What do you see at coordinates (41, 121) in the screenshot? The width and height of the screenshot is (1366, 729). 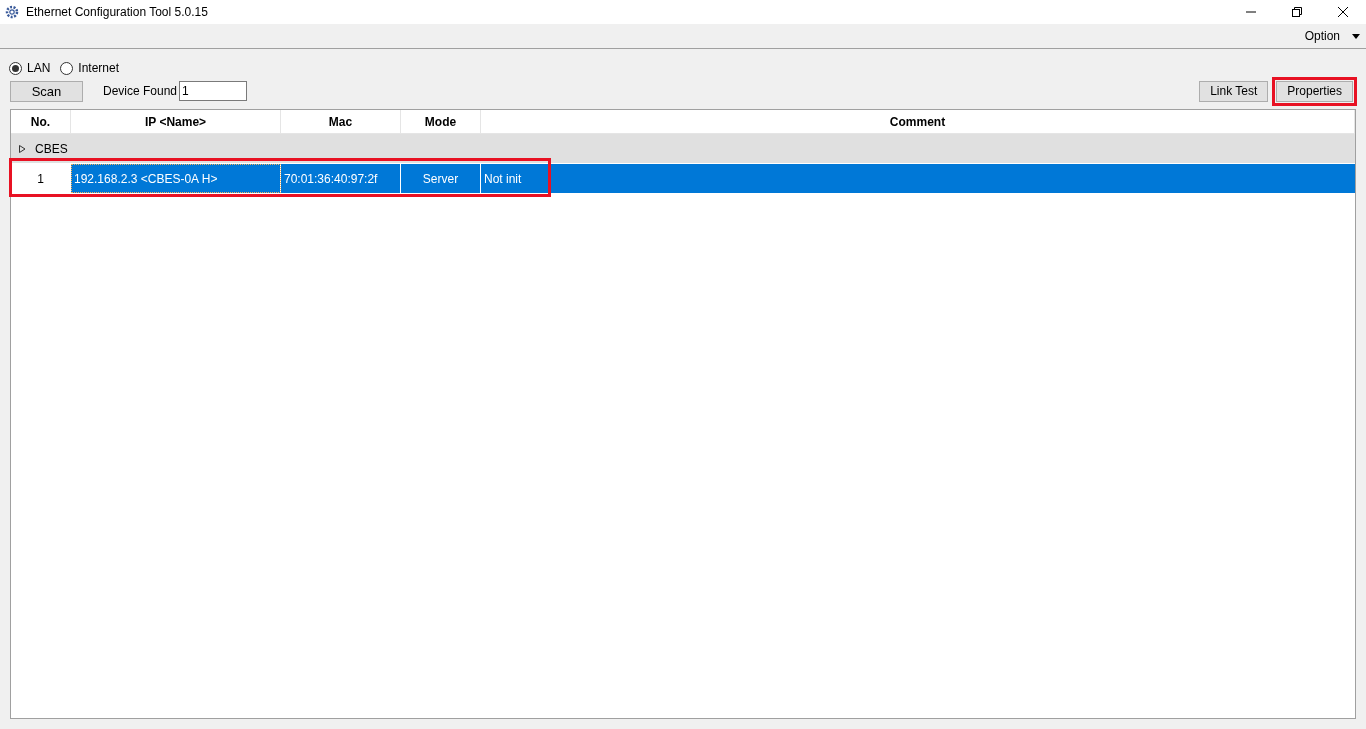 I see `column-header: No.` at bounding box center [41, 121].